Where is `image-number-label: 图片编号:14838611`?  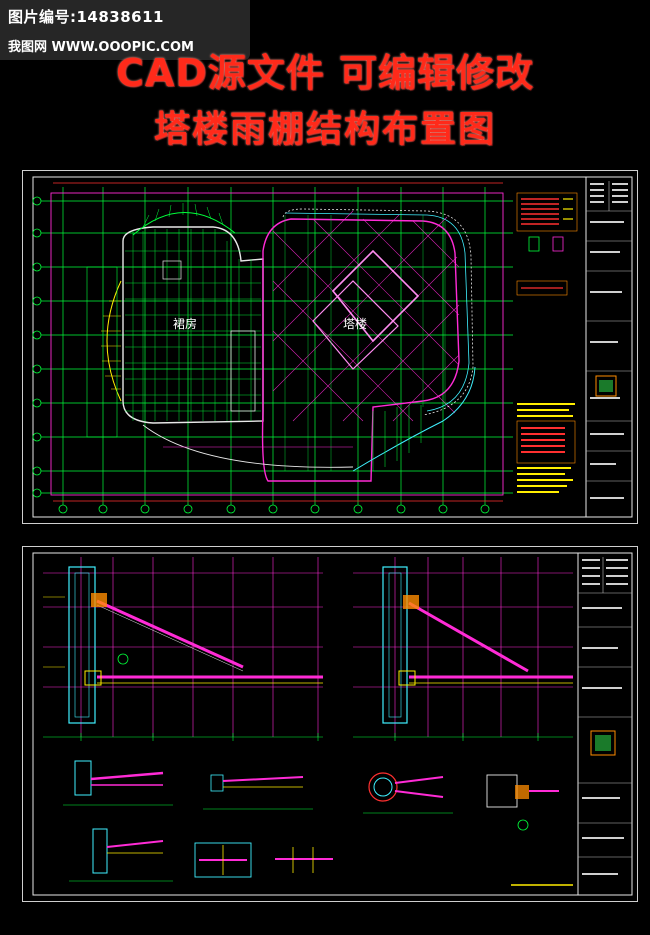 image-number-label: 图片编号:14838611 is located at coordinates (86, 17).